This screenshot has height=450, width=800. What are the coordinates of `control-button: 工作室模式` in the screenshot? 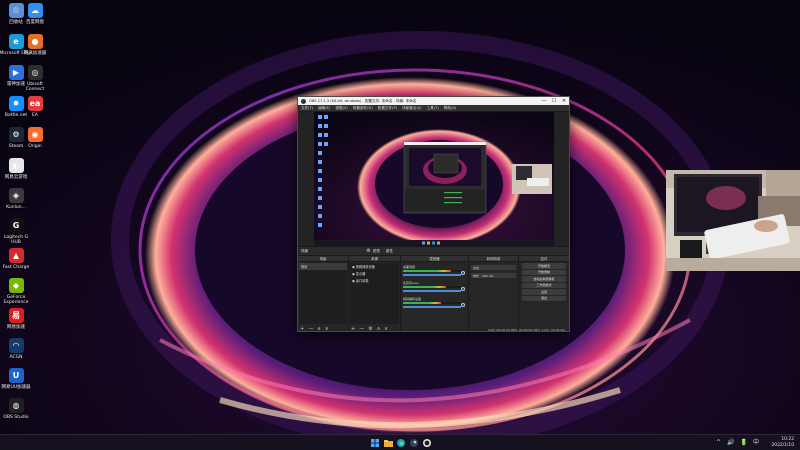 It's located at (544, 285).